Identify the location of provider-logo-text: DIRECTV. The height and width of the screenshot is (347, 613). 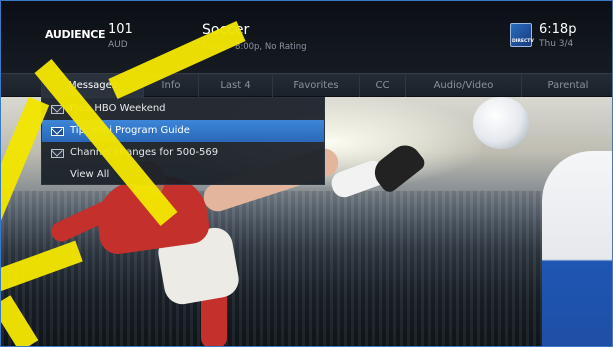
(523, 41).